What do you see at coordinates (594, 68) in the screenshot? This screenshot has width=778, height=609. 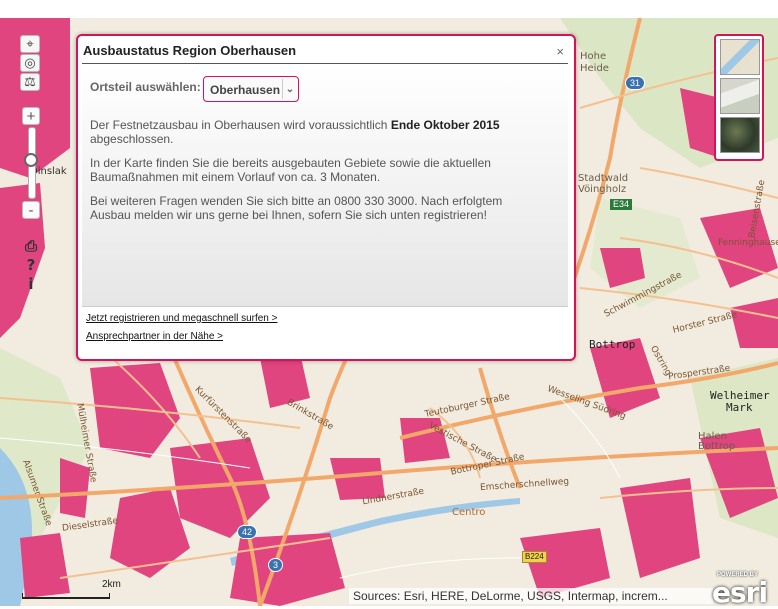 I see `place-label: Heide` at bounding box center [594, 68].